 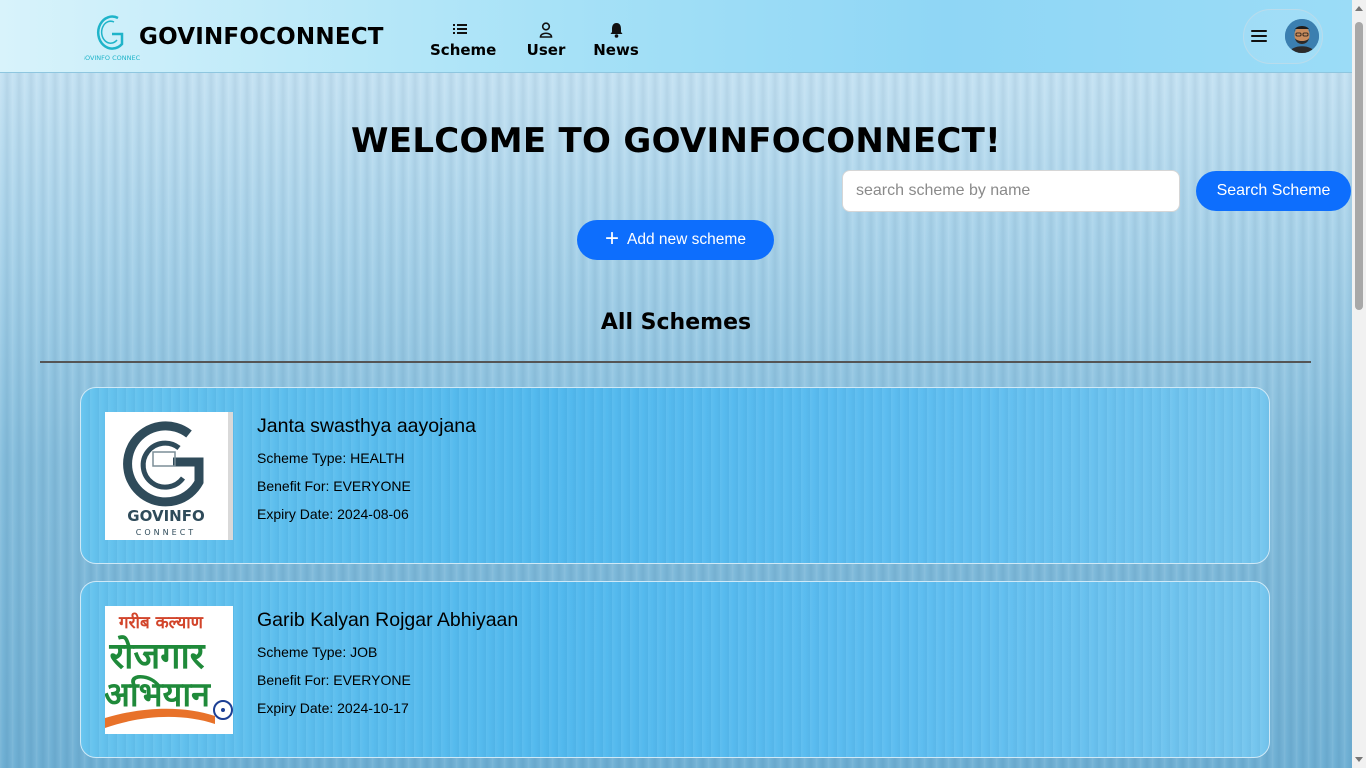 What do you see at coordinates (463, 50) in the screenshot?
I see `nav-scheme-label: Scheme` at bounding box center [463, 50].